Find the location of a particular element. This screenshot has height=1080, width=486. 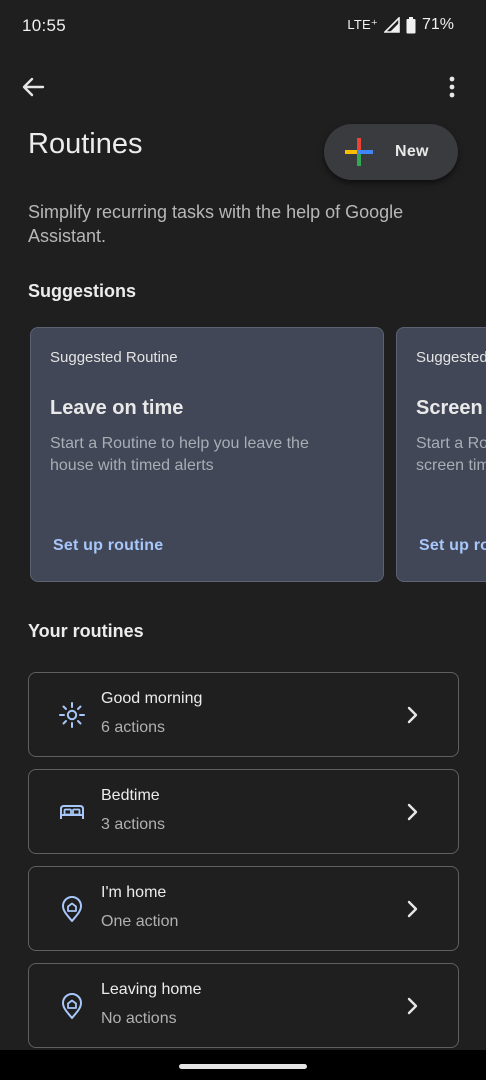

routine-item-good-morning: Good morning 6 actions is located at coordinates (243, 714).